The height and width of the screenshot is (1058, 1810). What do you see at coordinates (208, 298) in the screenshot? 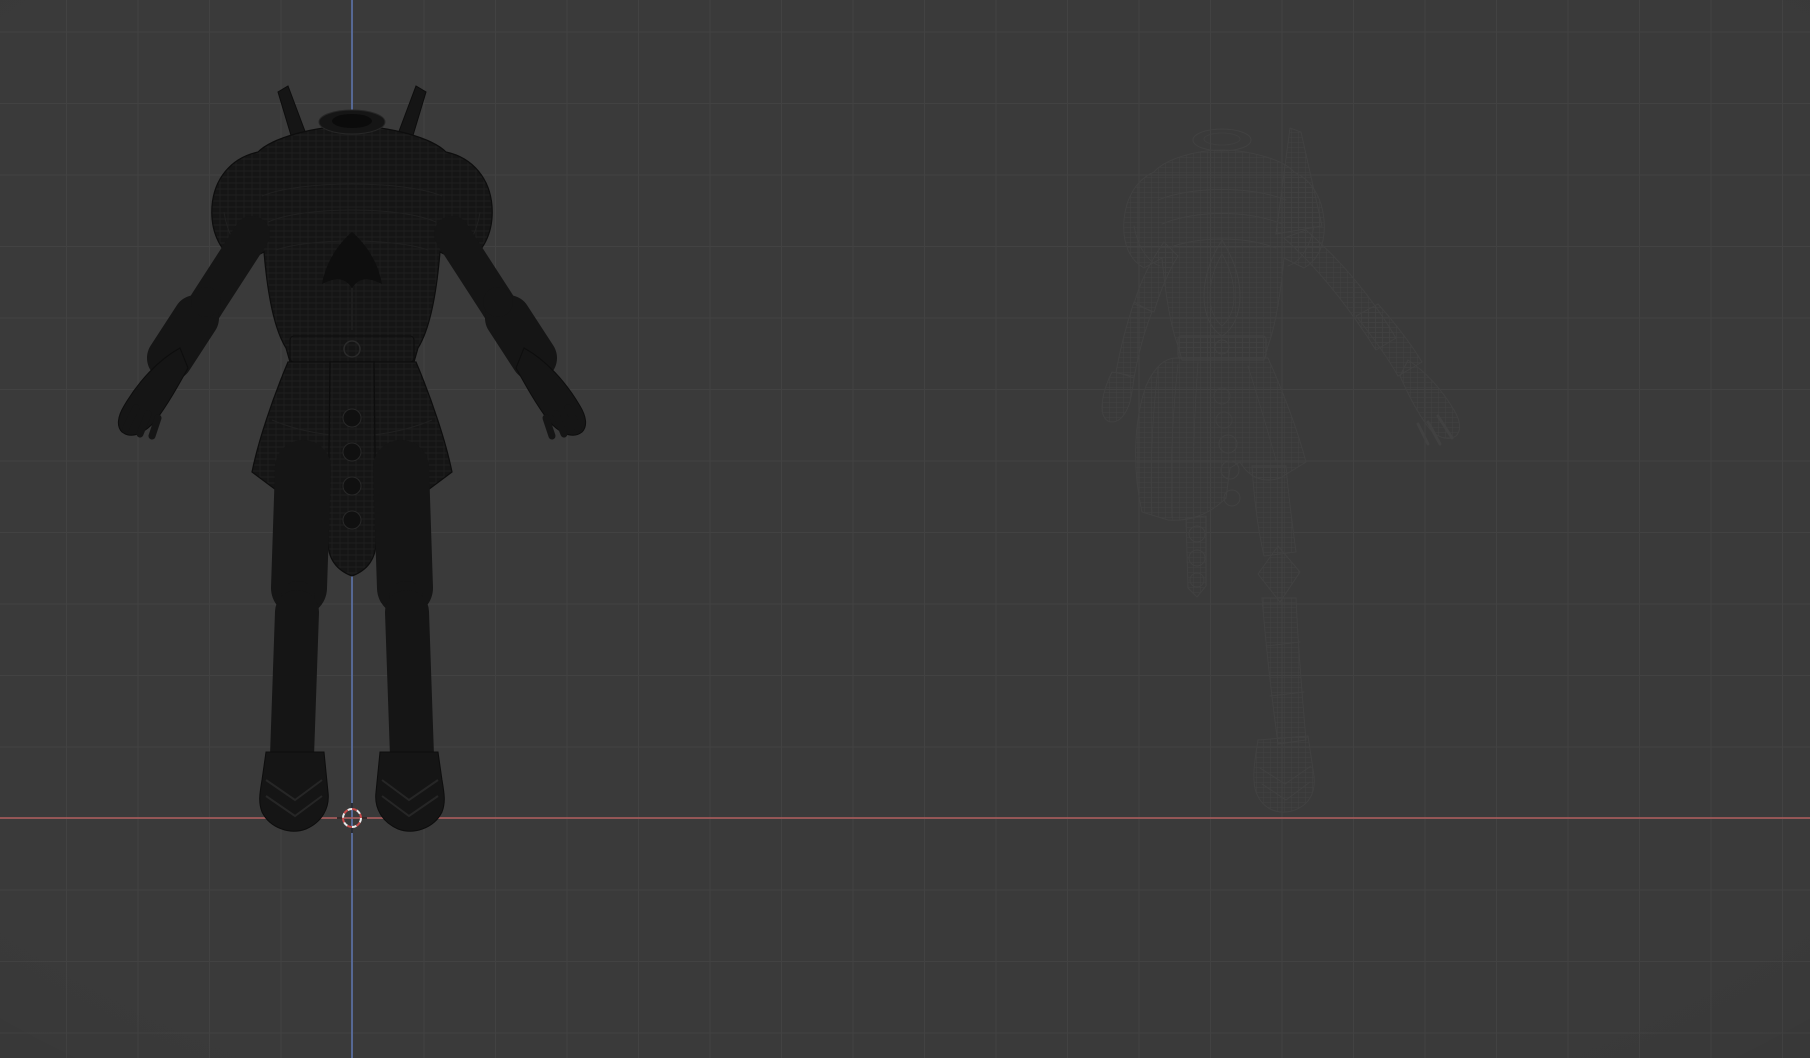
I see `left-arm` at bounding box center [208, 298].